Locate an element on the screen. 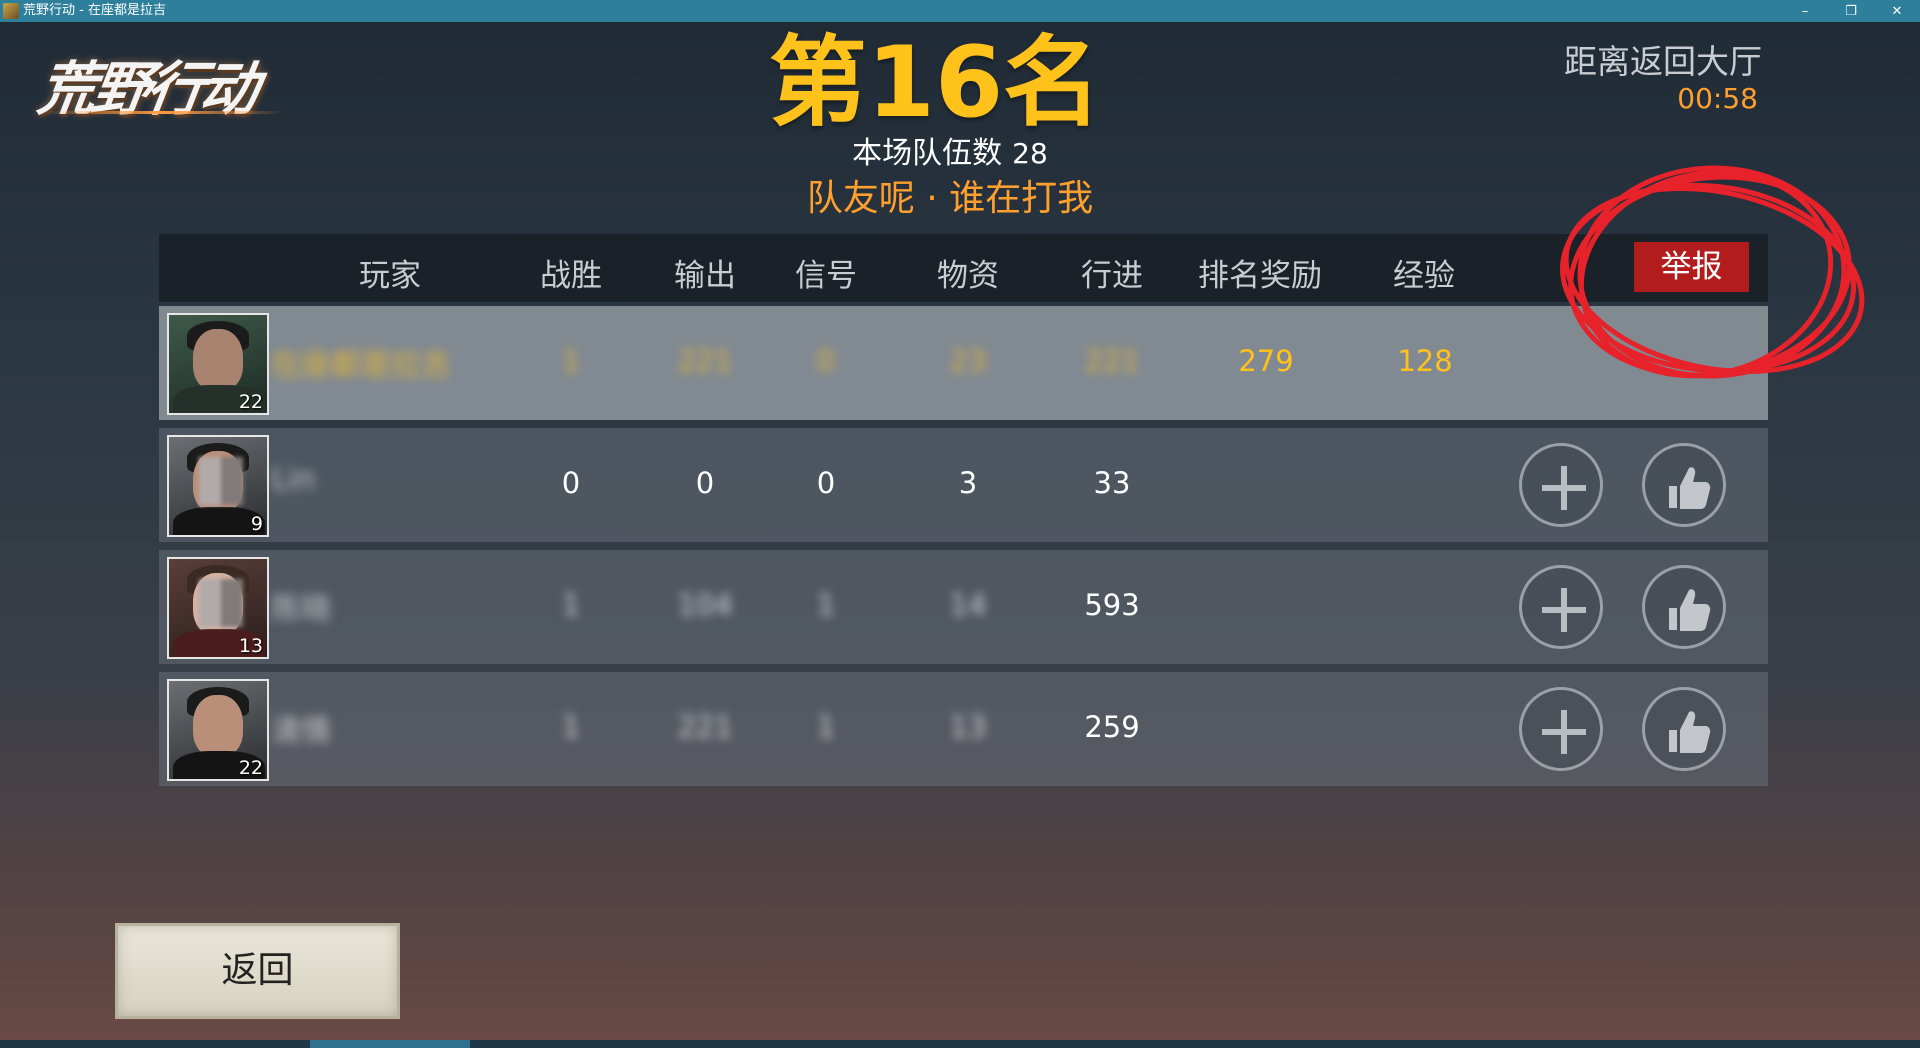 This screenshot has height=1048, width=1920. table-row: 22 清情 1 221 1 13 259 is located at coordinates (963, 729).